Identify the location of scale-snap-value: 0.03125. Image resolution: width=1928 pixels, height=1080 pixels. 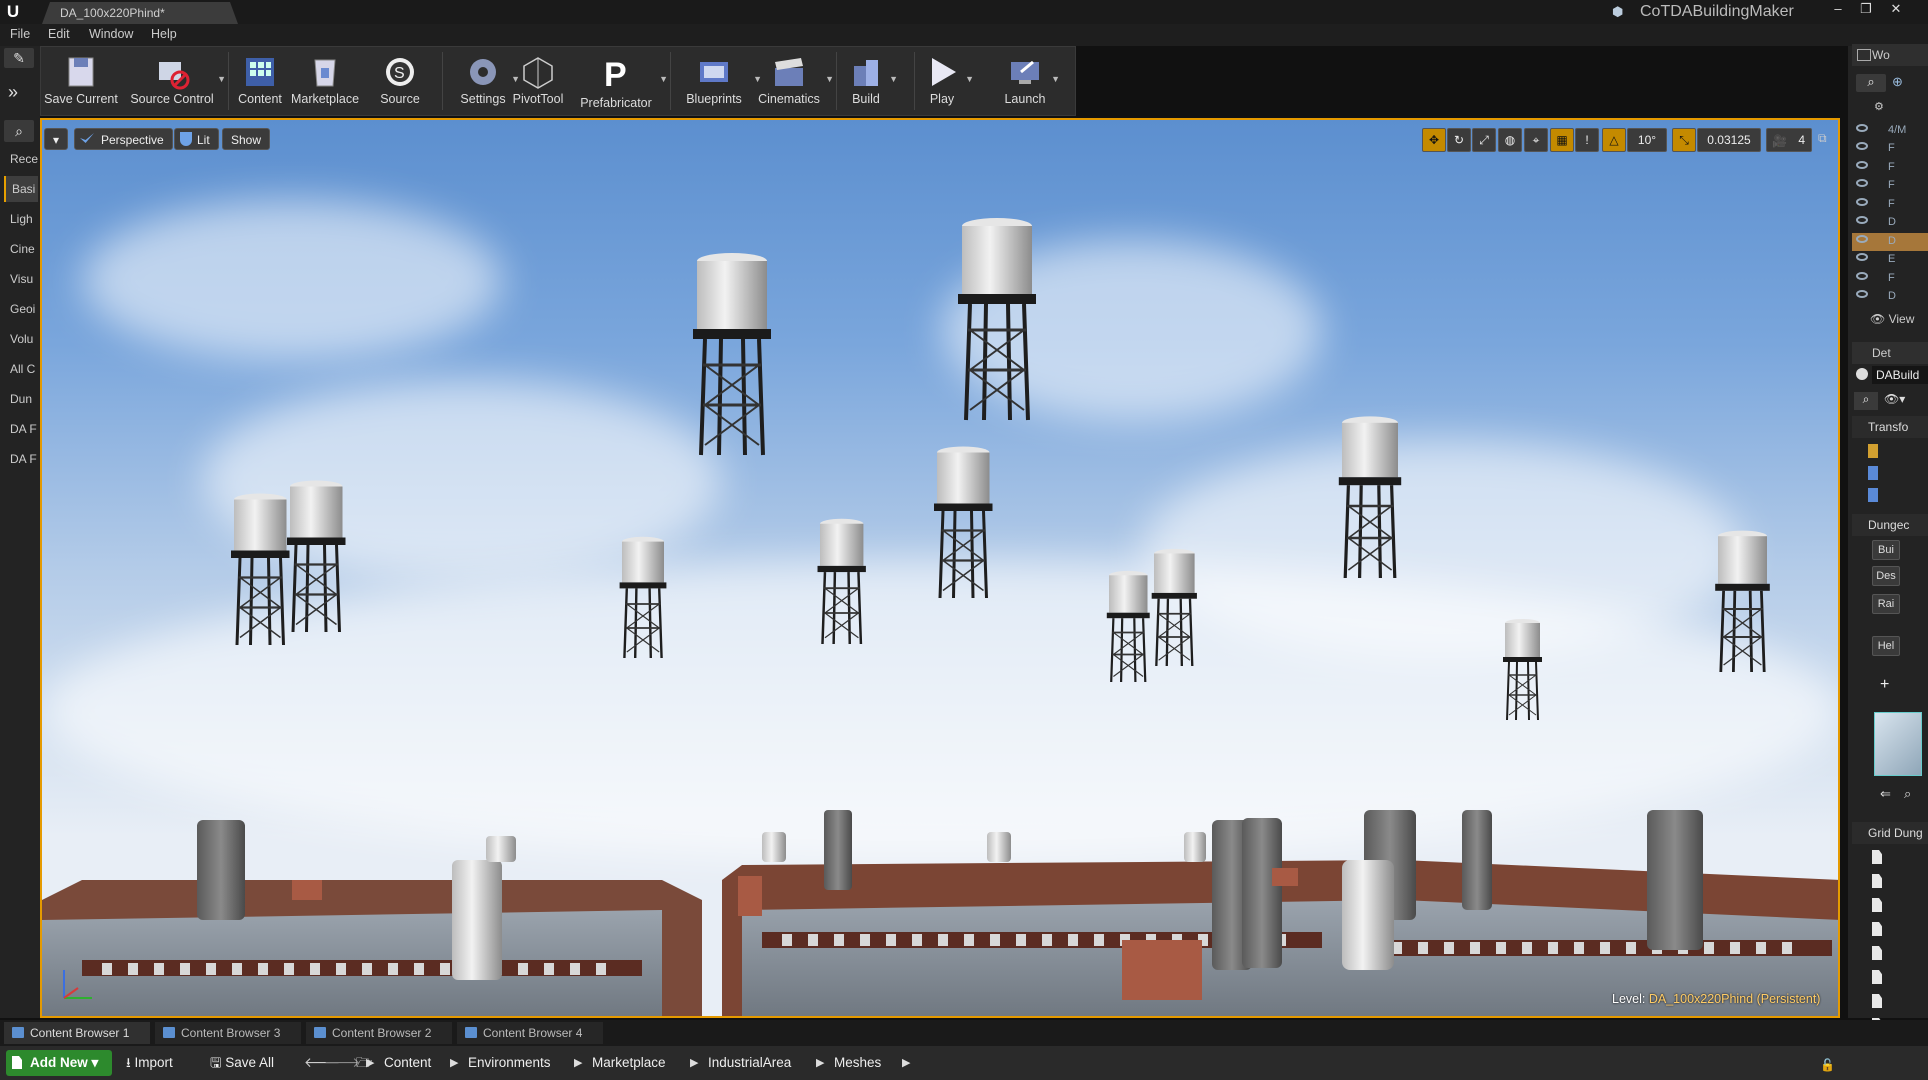
(1729, 140).